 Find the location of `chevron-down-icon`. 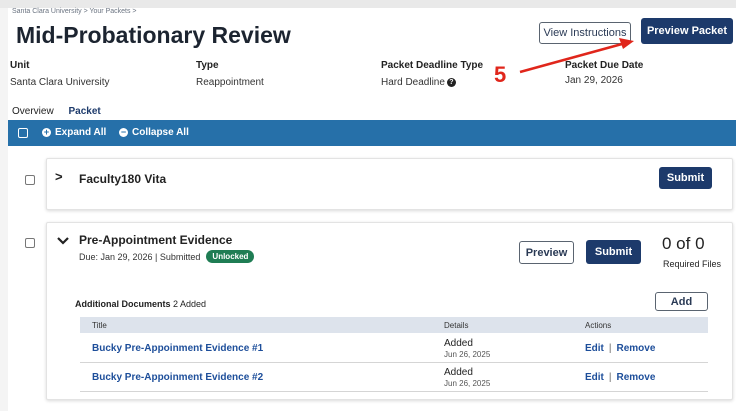

chevron-down-icon is located at coordinates (63, 241).